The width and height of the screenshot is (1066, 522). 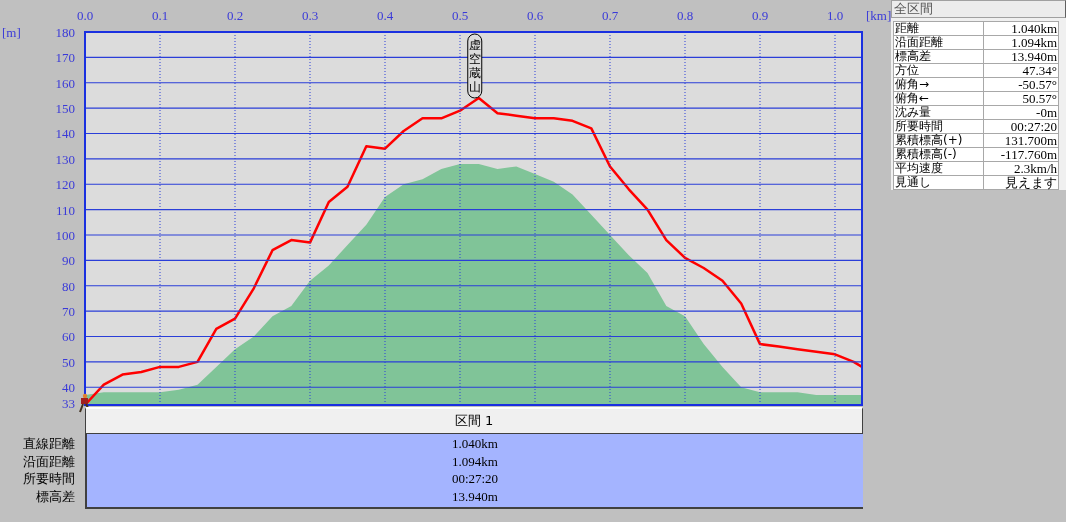 I want to click on row-value: 1.094km, so click(x=475, y=461).